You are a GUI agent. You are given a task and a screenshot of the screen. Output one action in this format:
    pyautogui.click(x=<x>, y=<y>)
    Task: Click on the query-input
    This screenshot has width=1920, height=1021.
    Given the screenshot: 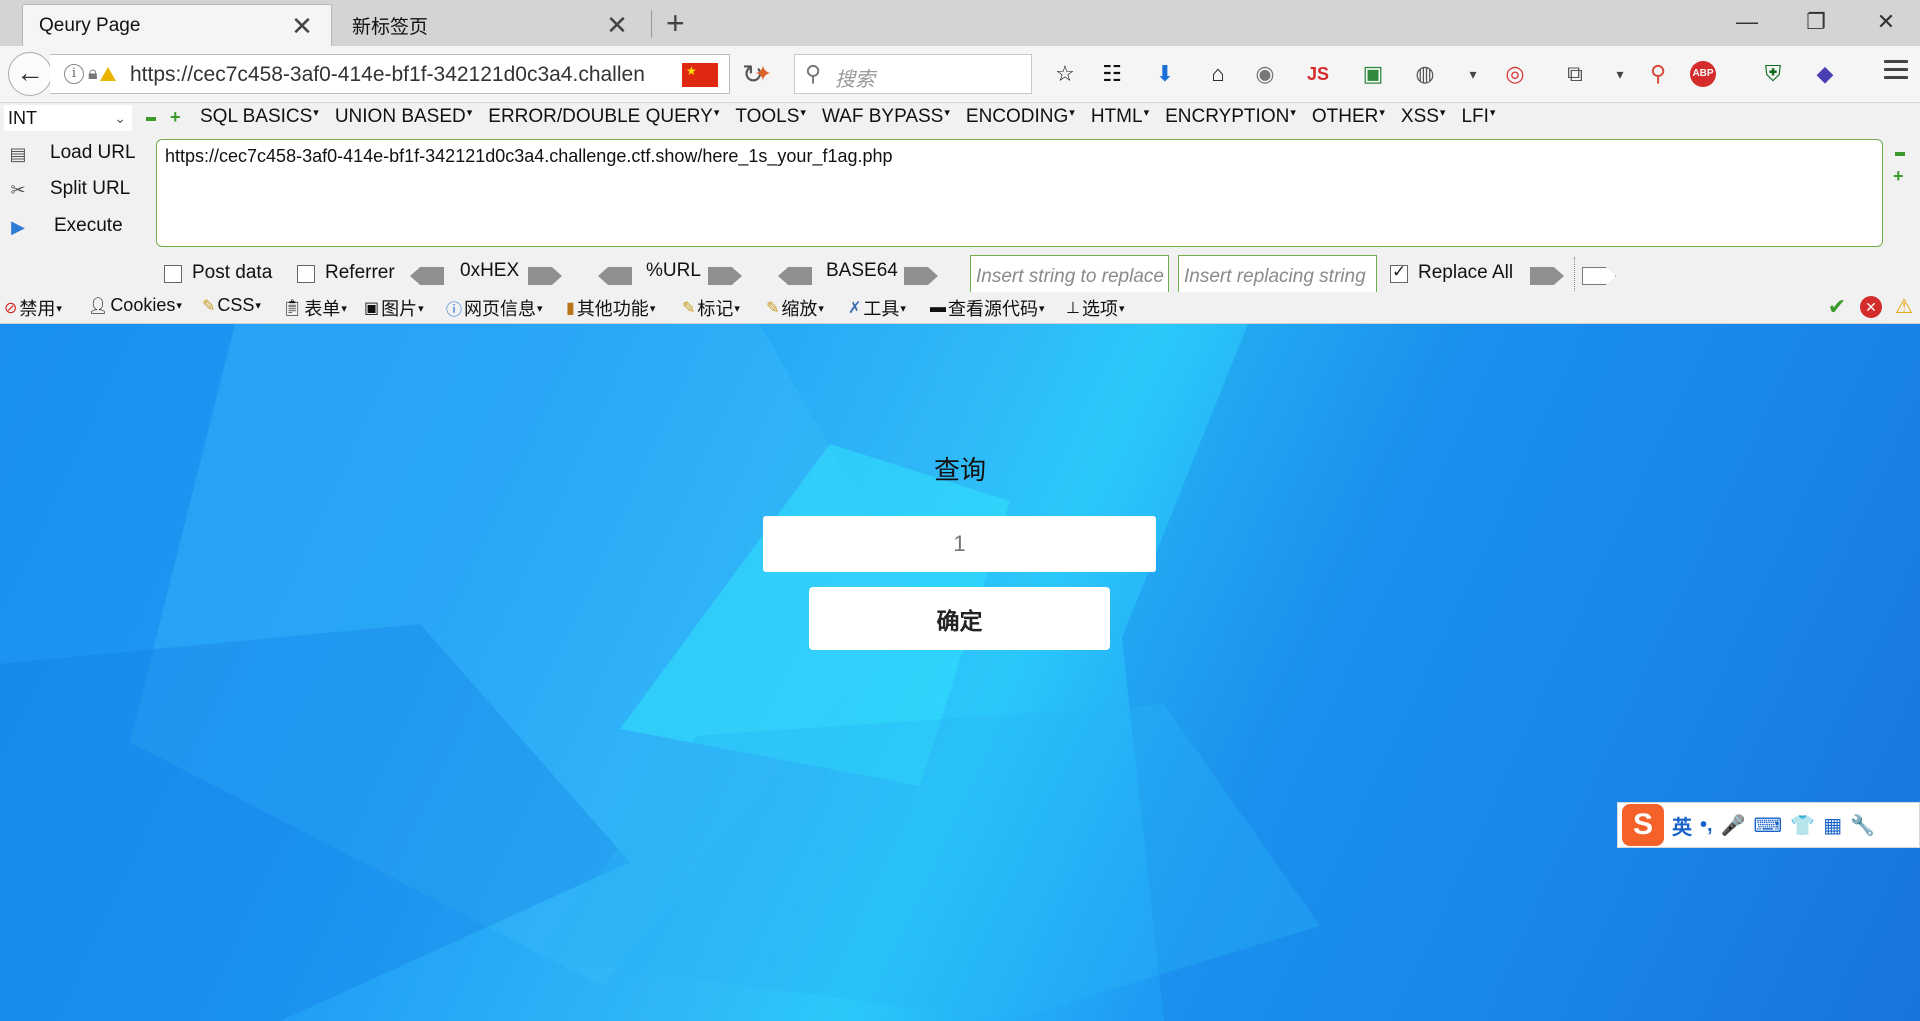 What is the action you would take?
    pyautogui.click(x=959, y=544)
    